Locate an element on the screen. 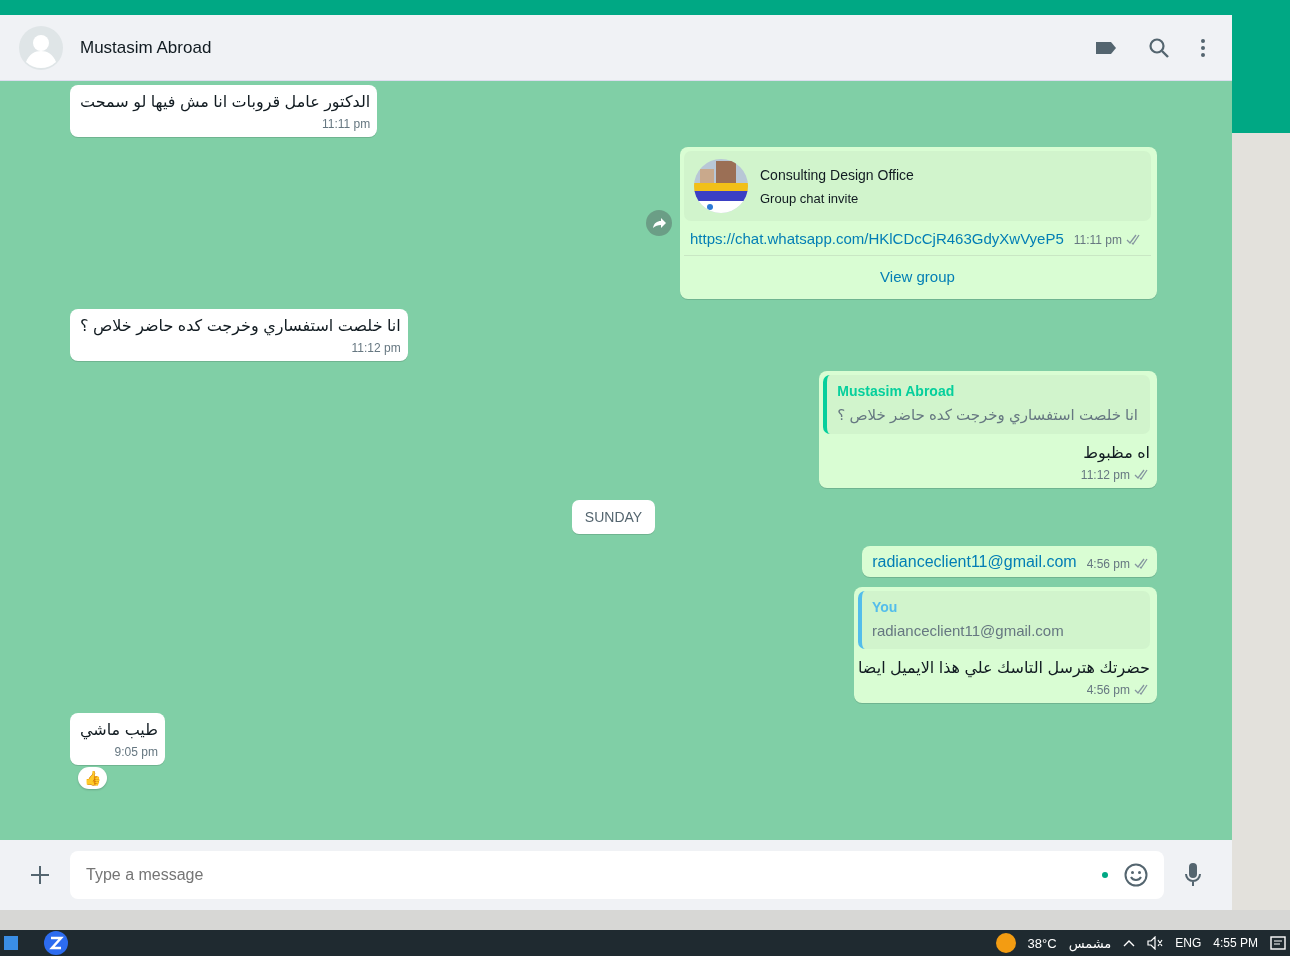 The height and width of the screenshot is (956, 1290). email-link: radianceclient11@gmail.com is located at coordinates (974, 562).